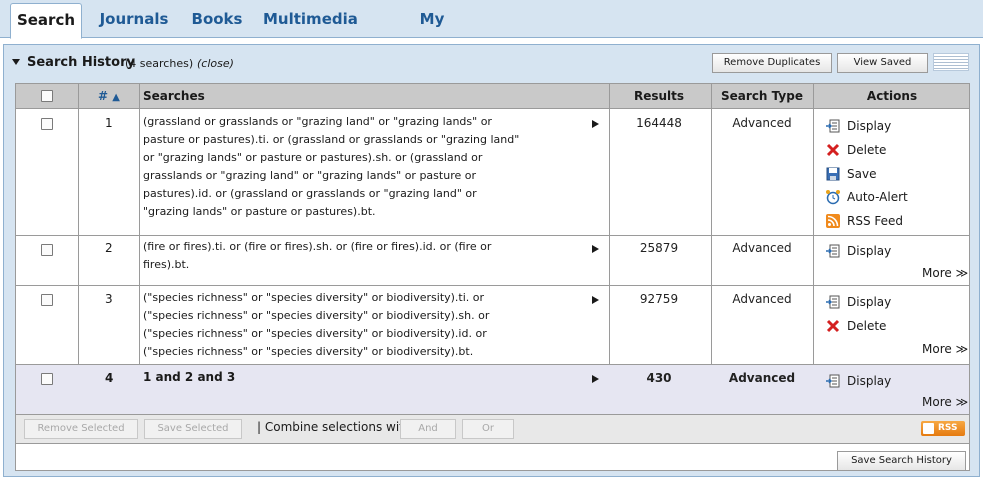 The width and height of the screenshot is (983, 479). What do you see at coordinates (109, 248) in the screenshot?
I see `row-number: 2` at bounding box center [109, 248].